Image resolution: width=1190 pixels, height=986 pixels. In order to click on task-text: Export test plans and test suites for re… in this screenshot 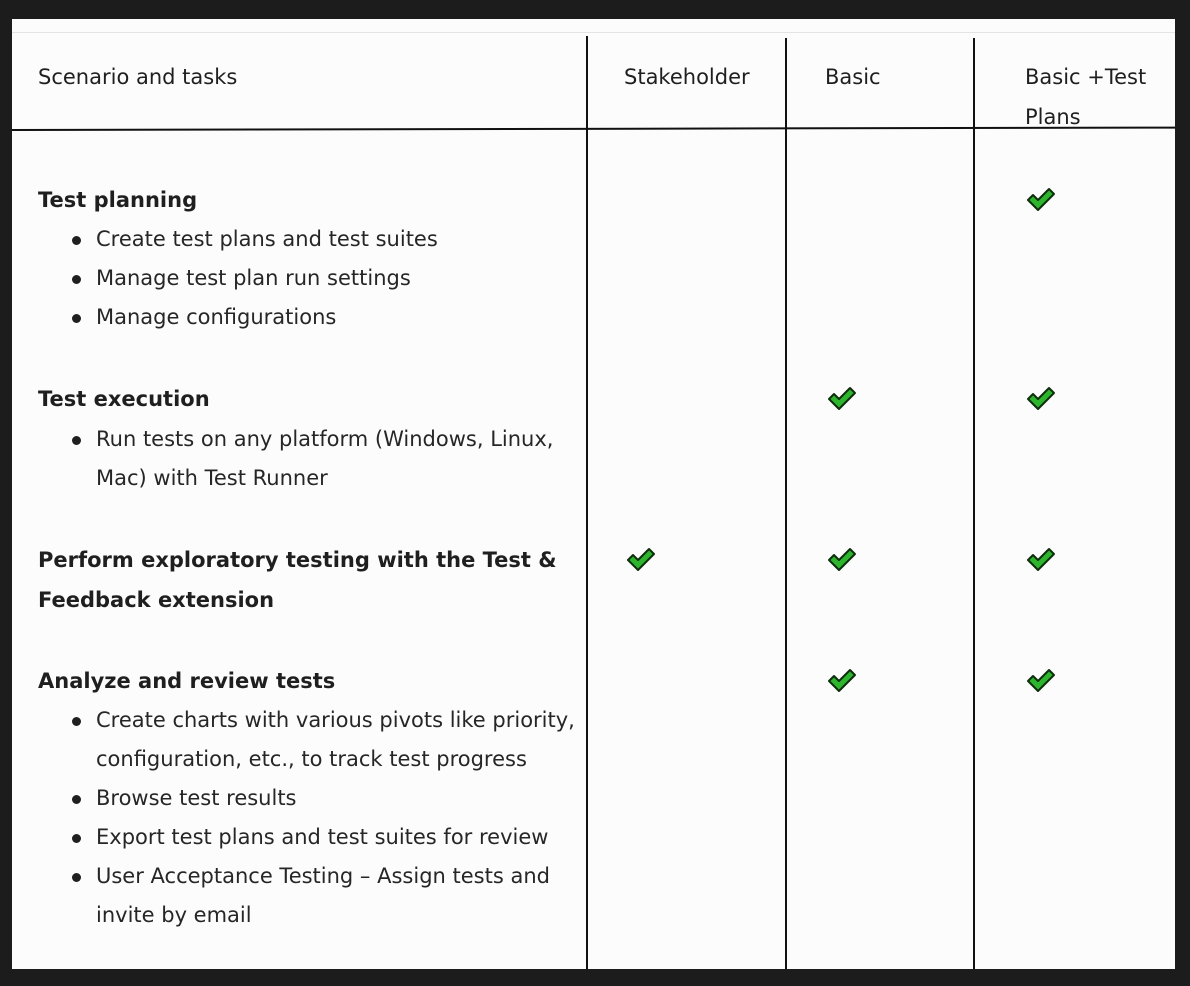, I will do `click(322, 837)`.